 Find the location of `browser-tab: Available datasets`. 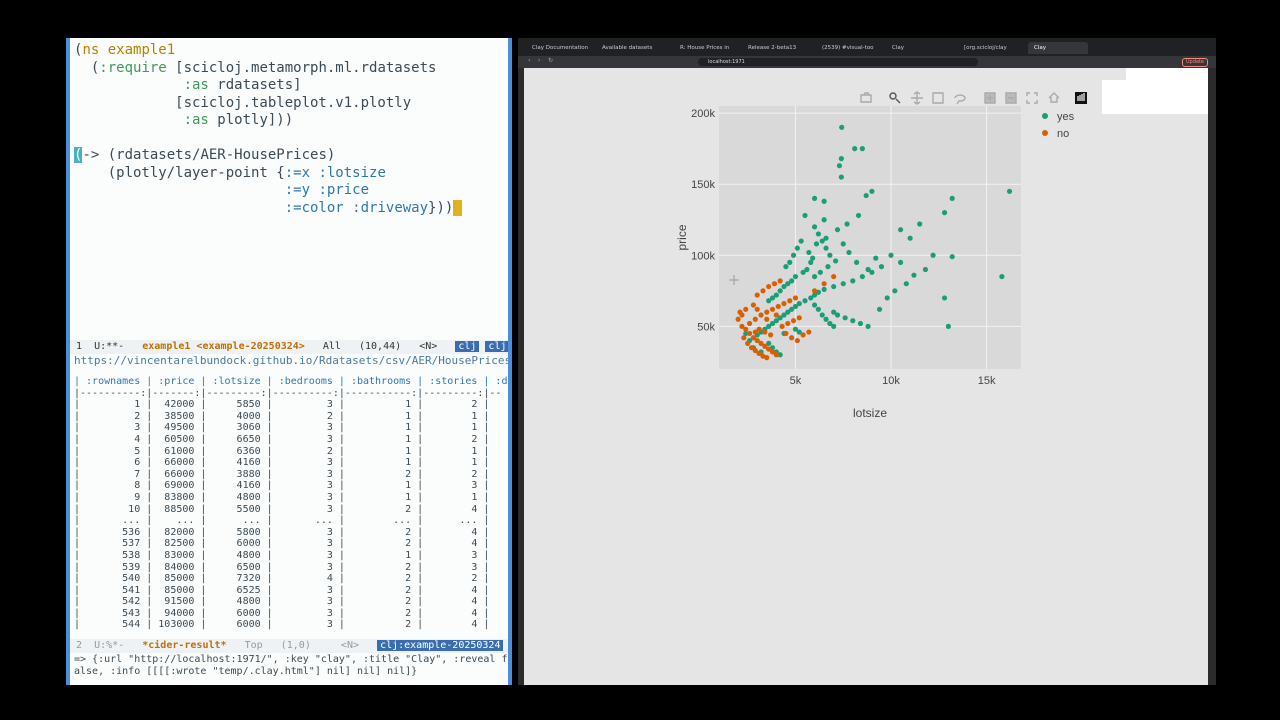

browser-tab: Available datasets is located at coordinates (634, 48).